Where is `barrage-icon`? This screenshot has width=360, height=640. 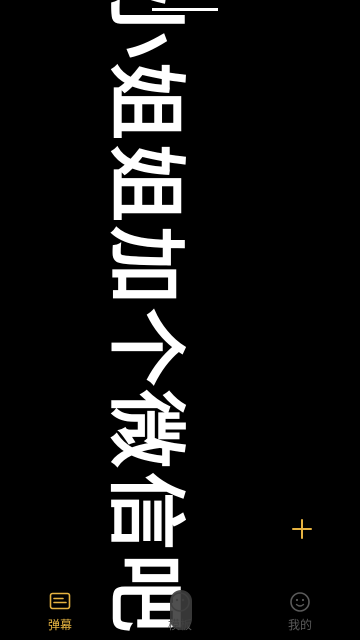
barrage-icon is located at coordinates (60, 602).